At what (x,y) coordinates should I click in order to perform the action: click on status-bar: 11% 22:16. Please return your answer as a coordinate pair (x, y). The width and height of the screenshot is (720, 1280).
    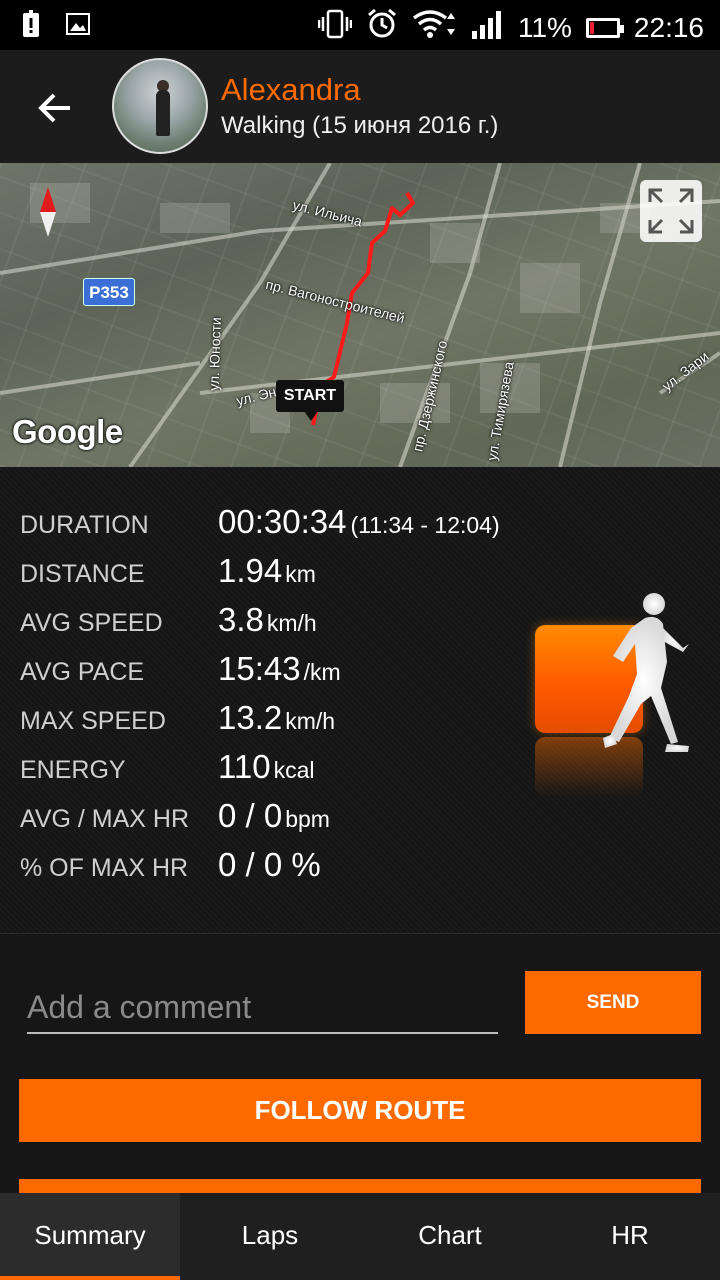
    Looking at the image, I should click on (360, 25).